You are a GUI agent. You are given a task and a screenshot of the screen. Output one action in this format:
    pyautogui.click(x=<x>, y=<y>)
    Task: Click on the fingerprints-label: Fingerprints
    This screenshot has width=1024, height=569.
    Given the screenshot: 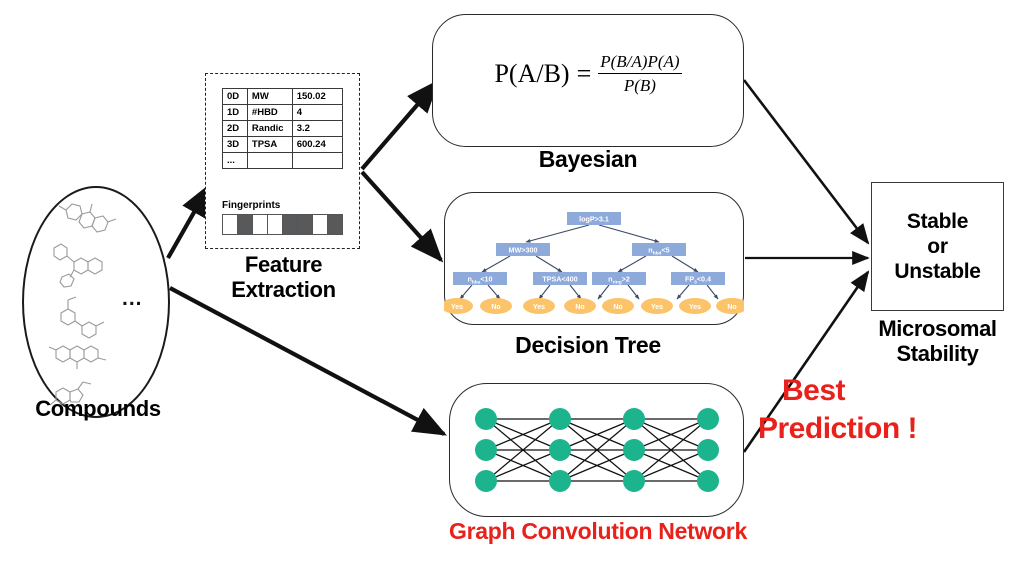 What is the action you would take?
    pyautogui.click(x=251, y=205)
    